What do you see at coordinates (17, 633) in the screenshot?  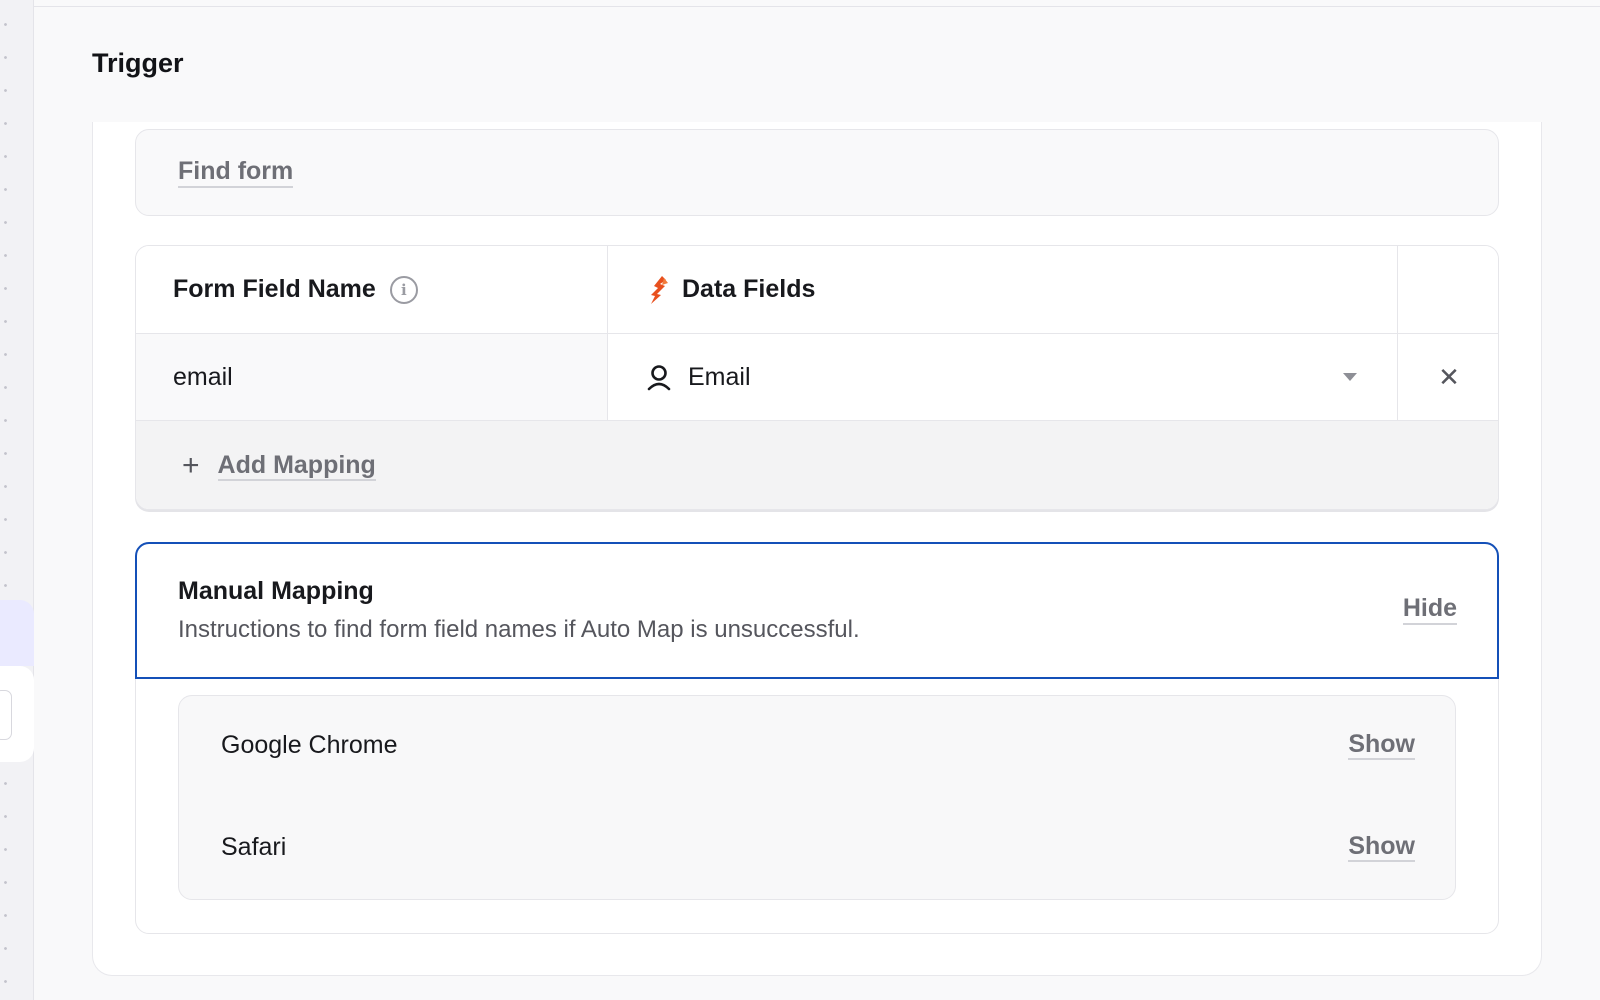 I see `rail-active-item` at bounding box center [17, 633].